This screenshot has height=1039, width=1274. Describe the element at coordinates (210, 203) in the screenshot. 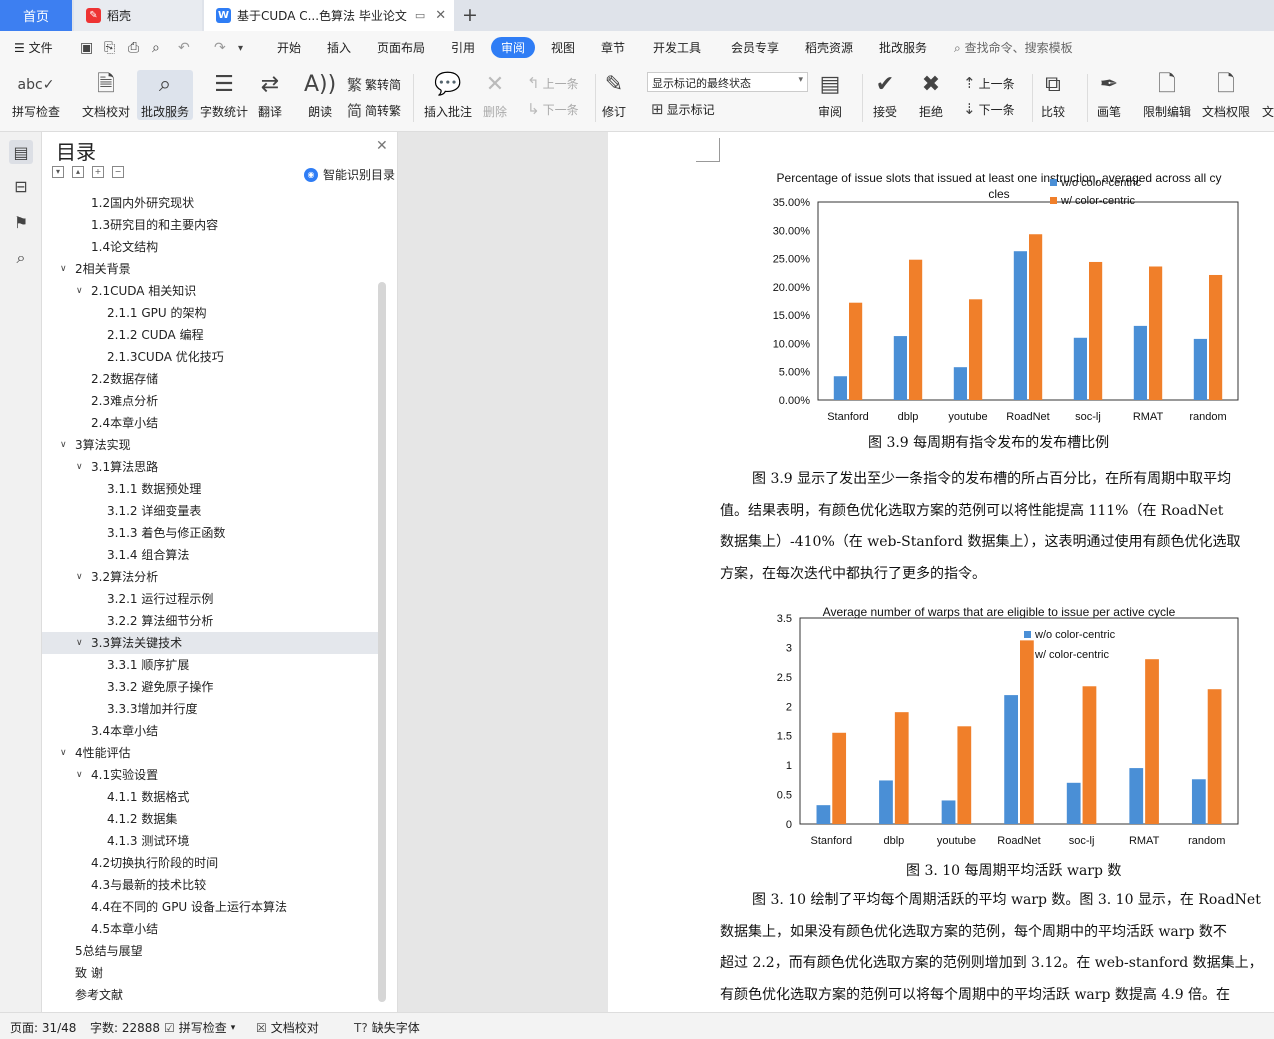

I see `toc-item: 1.2国内外研究现状` at that location.